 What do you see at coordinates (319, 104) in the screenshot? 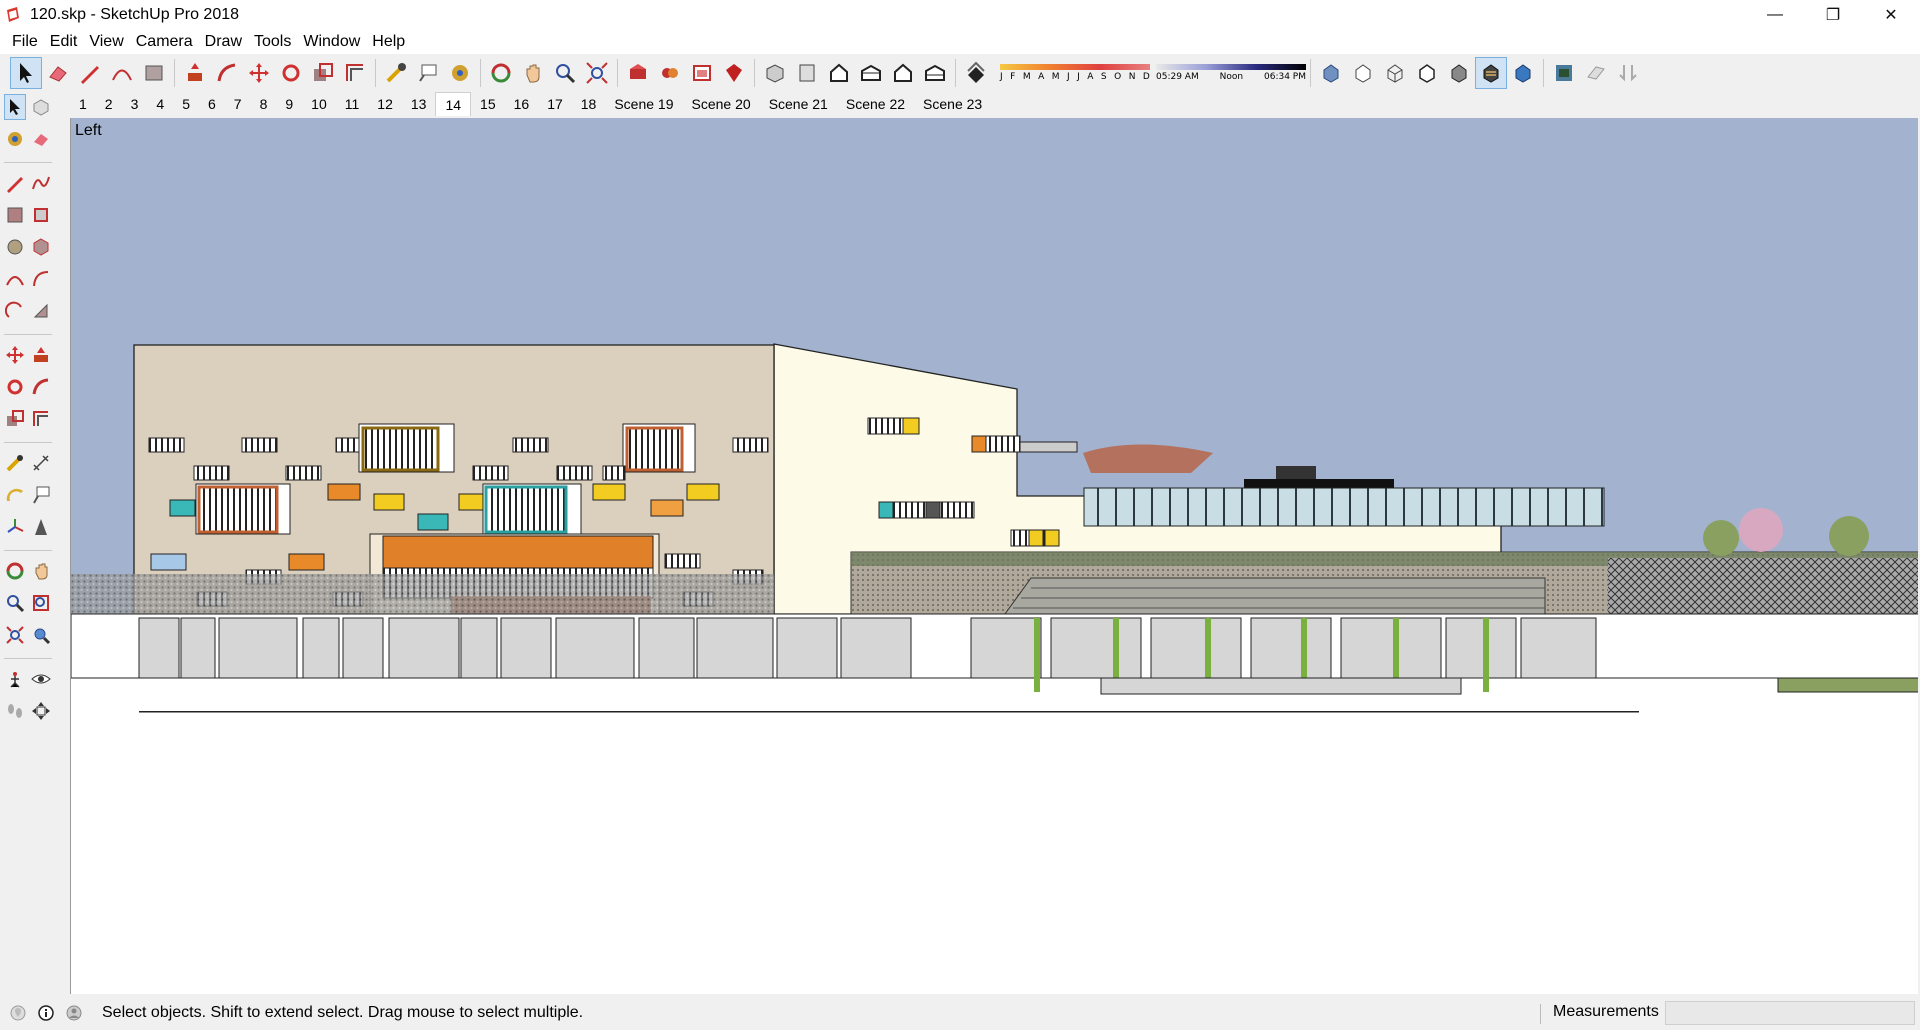
I see `scene-tab: 10` at bounding box center [319, 104].